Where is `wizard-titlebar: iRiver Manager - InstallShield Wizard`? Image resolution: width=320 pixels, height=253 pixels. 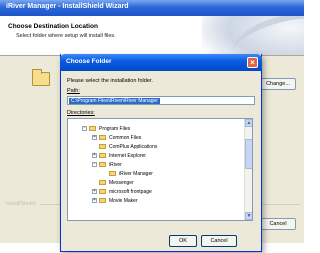 wizard-titlebar: iRiver Manager - InstallShield Wizard is located at coordinates (152, 8).